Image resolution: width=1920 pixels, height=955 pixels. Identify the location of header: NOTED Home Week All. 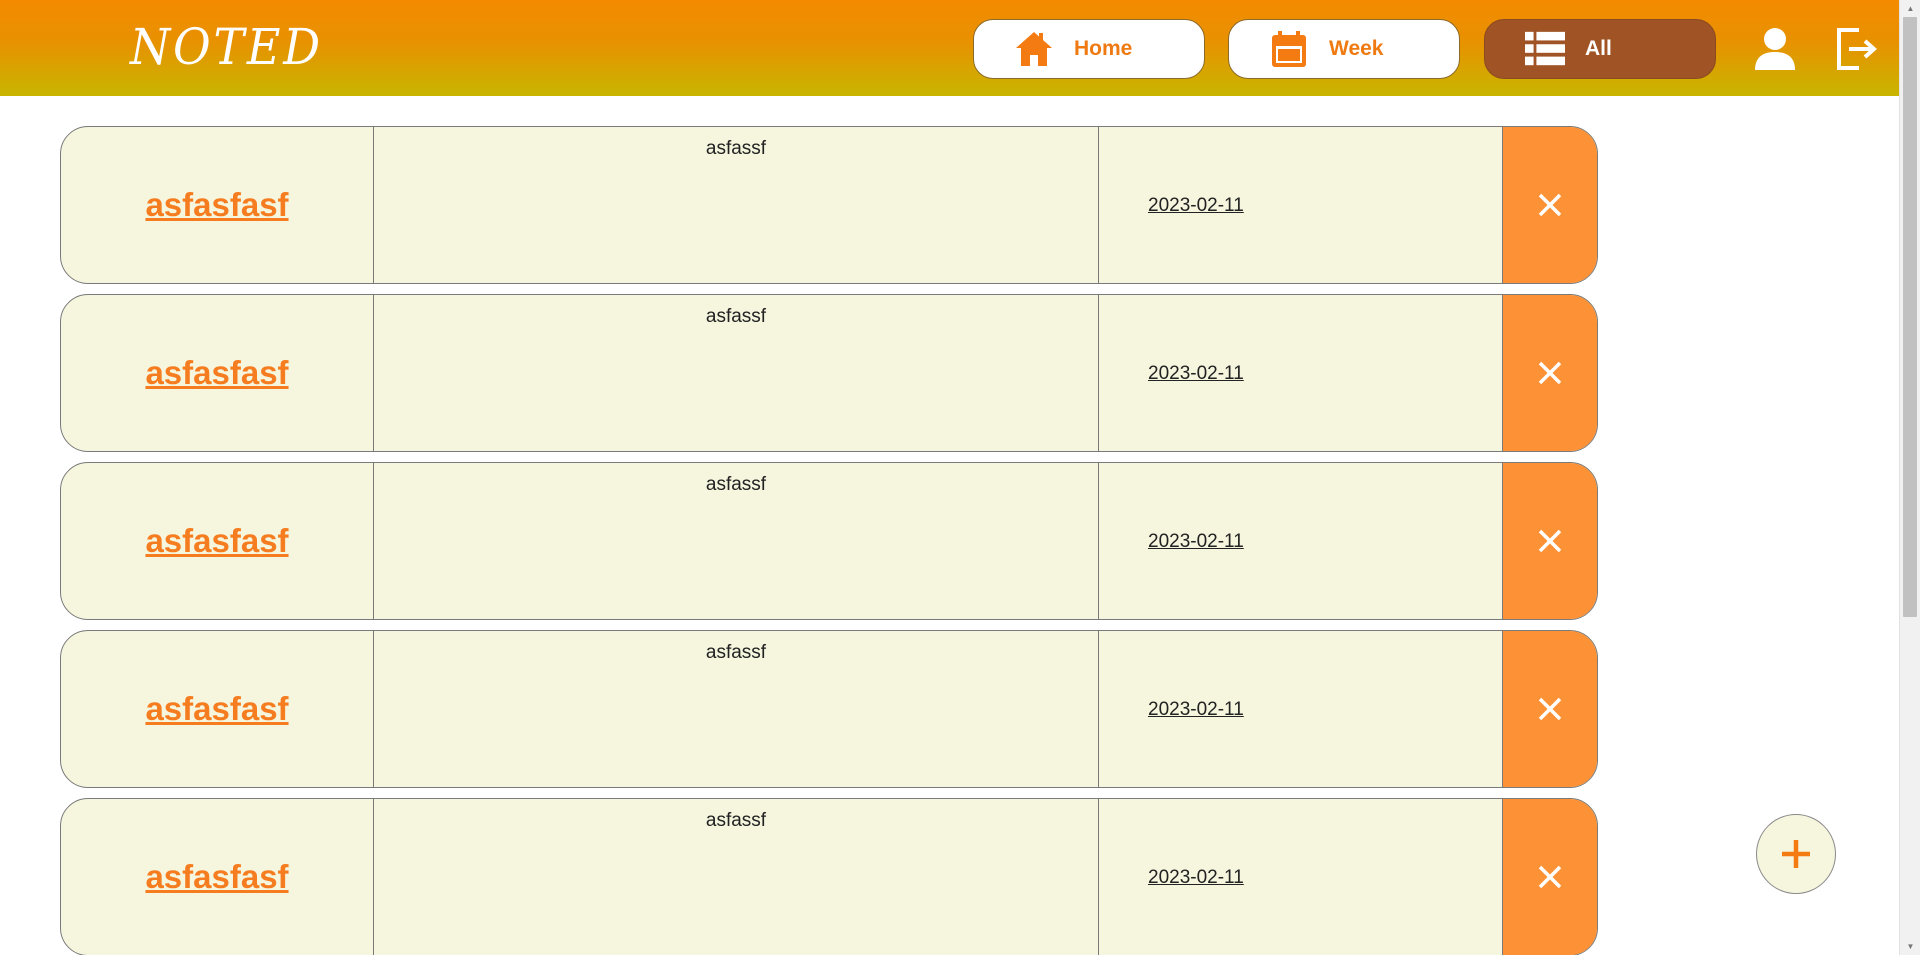
(949, 48).